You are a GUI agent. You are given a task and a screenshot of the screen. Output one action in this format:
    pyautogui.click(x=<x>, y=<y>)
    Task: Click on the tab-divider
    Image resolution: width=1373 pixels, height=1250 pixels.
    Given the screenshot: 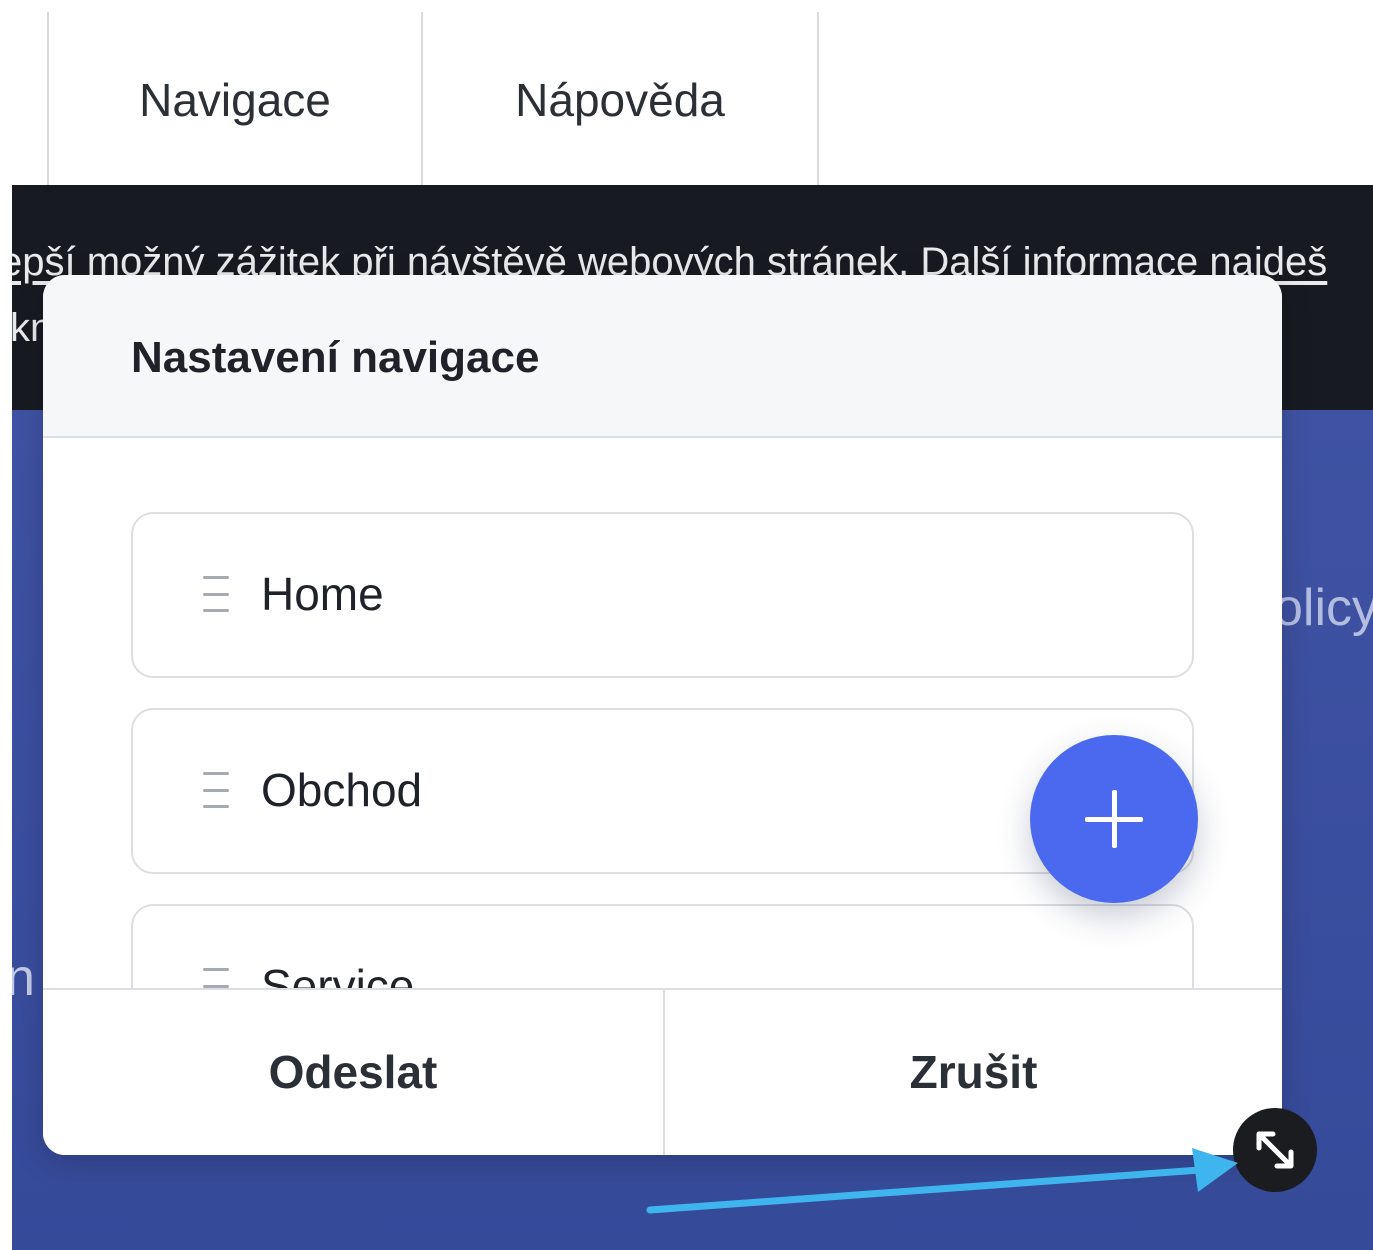 What is the action you would take?
    pyautogui.click(x=818, y=98)
    